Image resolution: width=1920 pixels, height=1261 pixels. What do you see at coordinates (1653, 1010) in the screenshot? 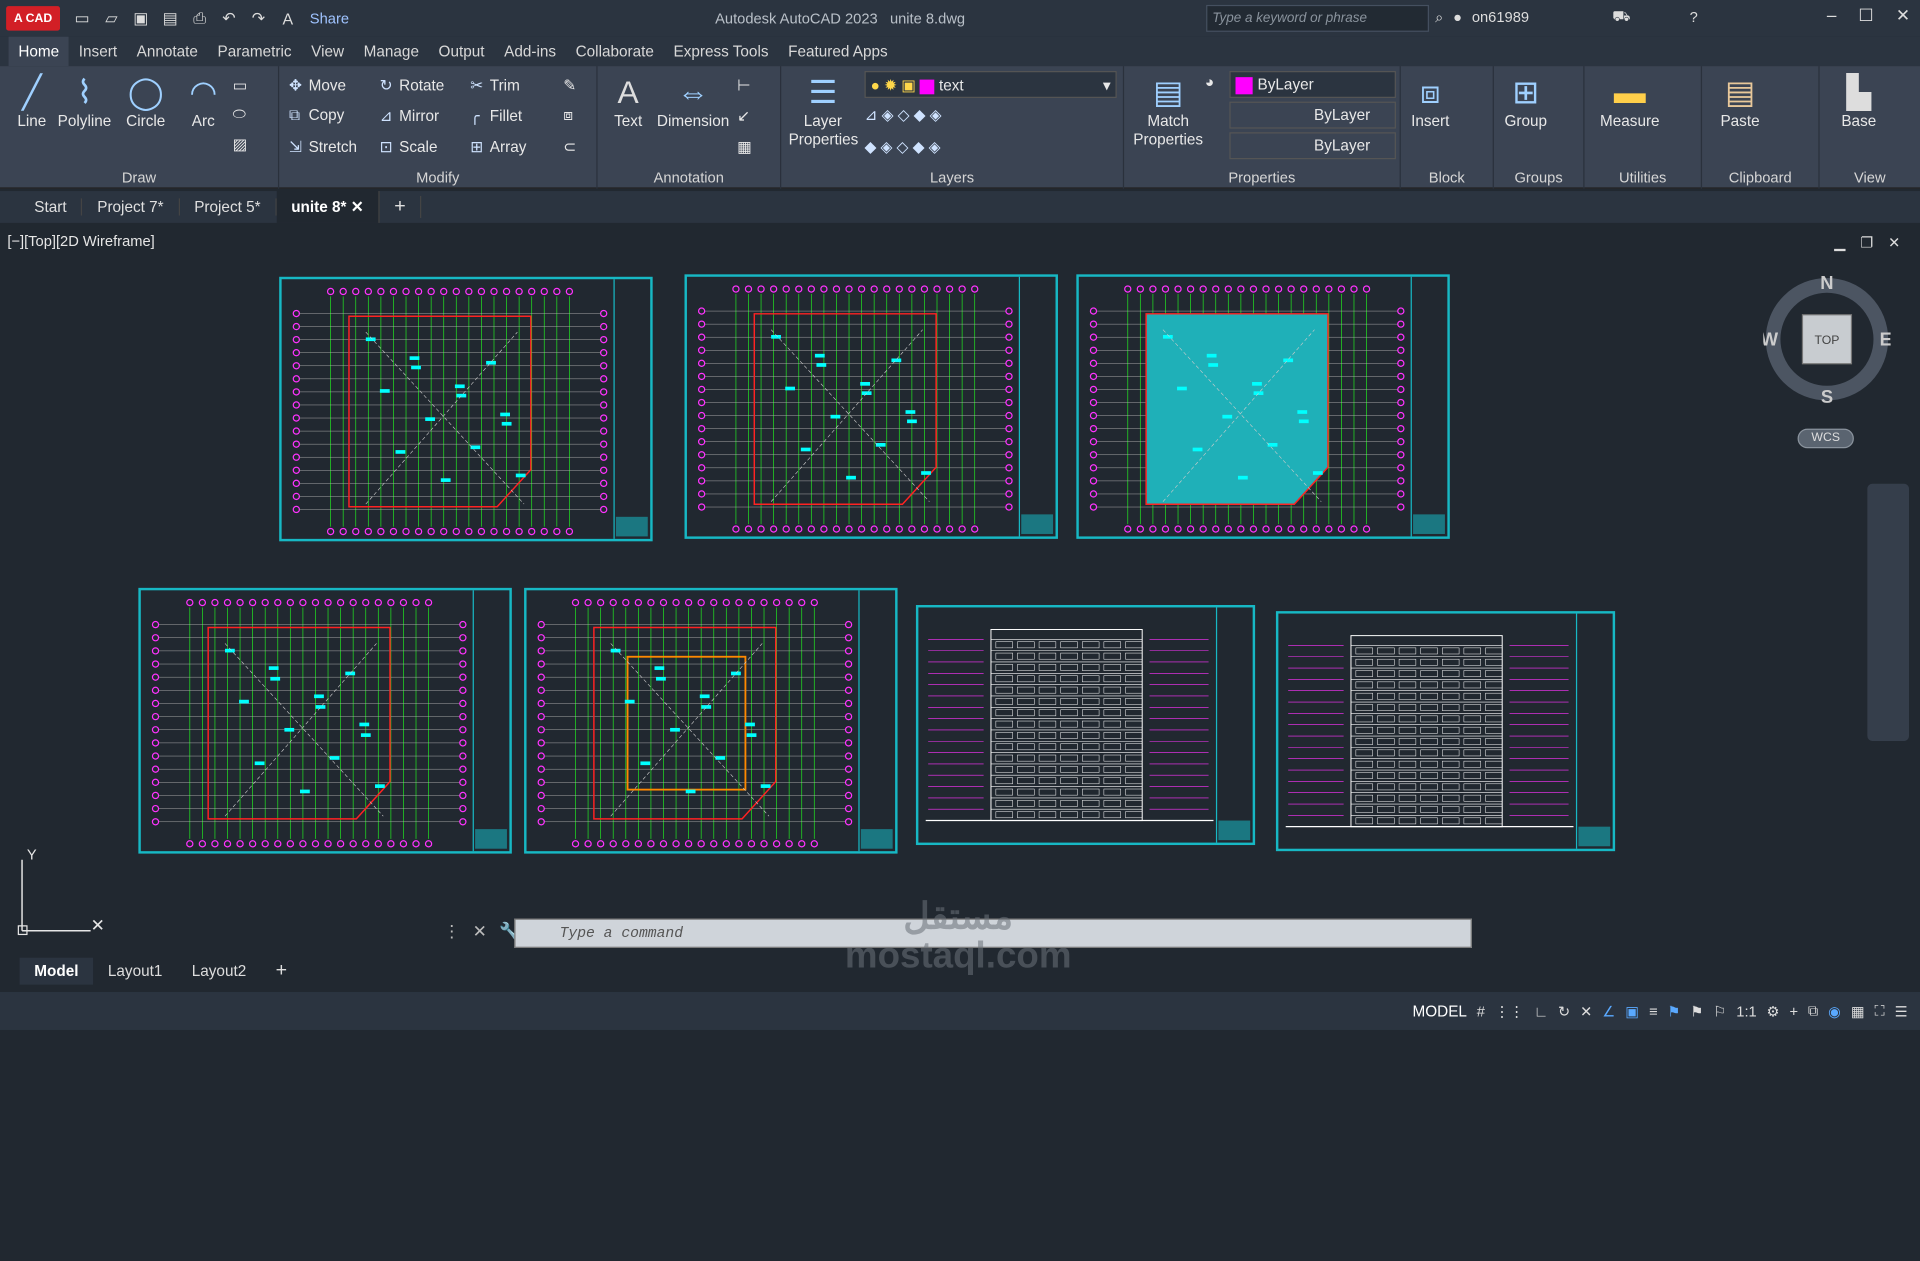
I see `lineweight-icon: ≡` at bounding box center [1653, 1010].